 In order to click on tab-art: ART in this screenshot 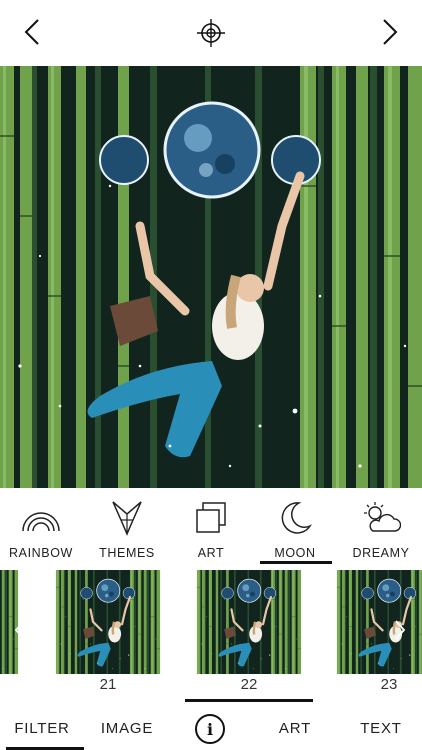, I will do `click(295, 728)`.